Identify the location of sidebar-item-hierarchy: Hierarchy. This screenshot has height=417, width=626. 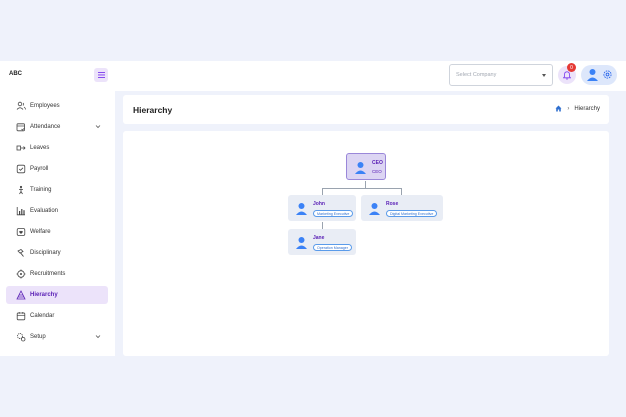
(57, 295).